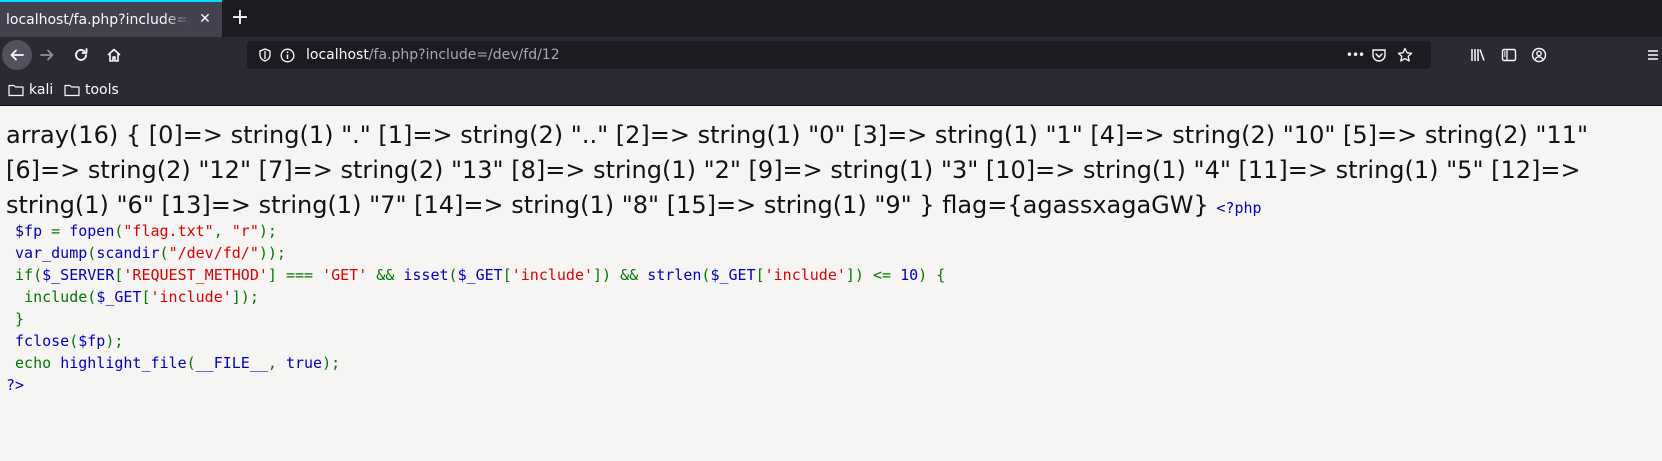 This screenshot has width=1662, height=461. I want to click on bookmark-label: kali, so click(41, 90).